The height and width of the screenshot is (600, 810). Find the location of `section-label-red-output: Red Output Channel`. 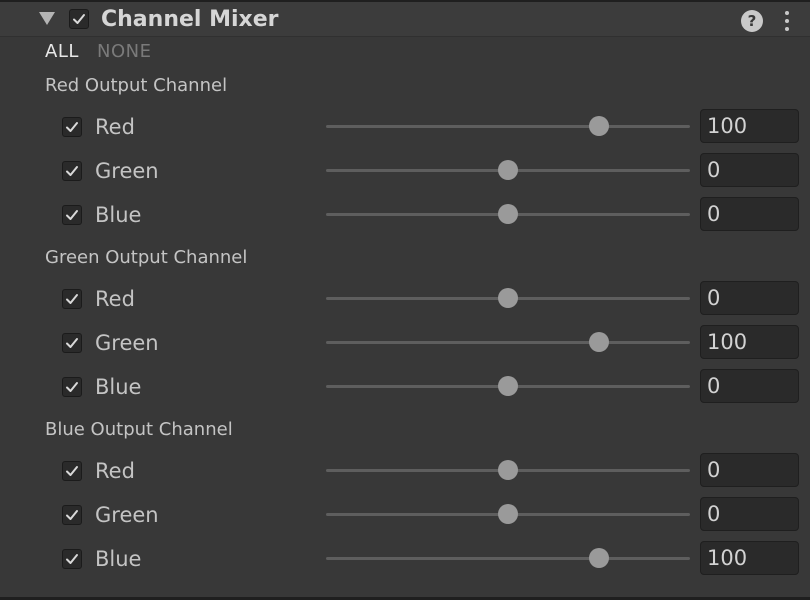

section-label-red-output: Red Output Channel is located at coordinates (136, 85).